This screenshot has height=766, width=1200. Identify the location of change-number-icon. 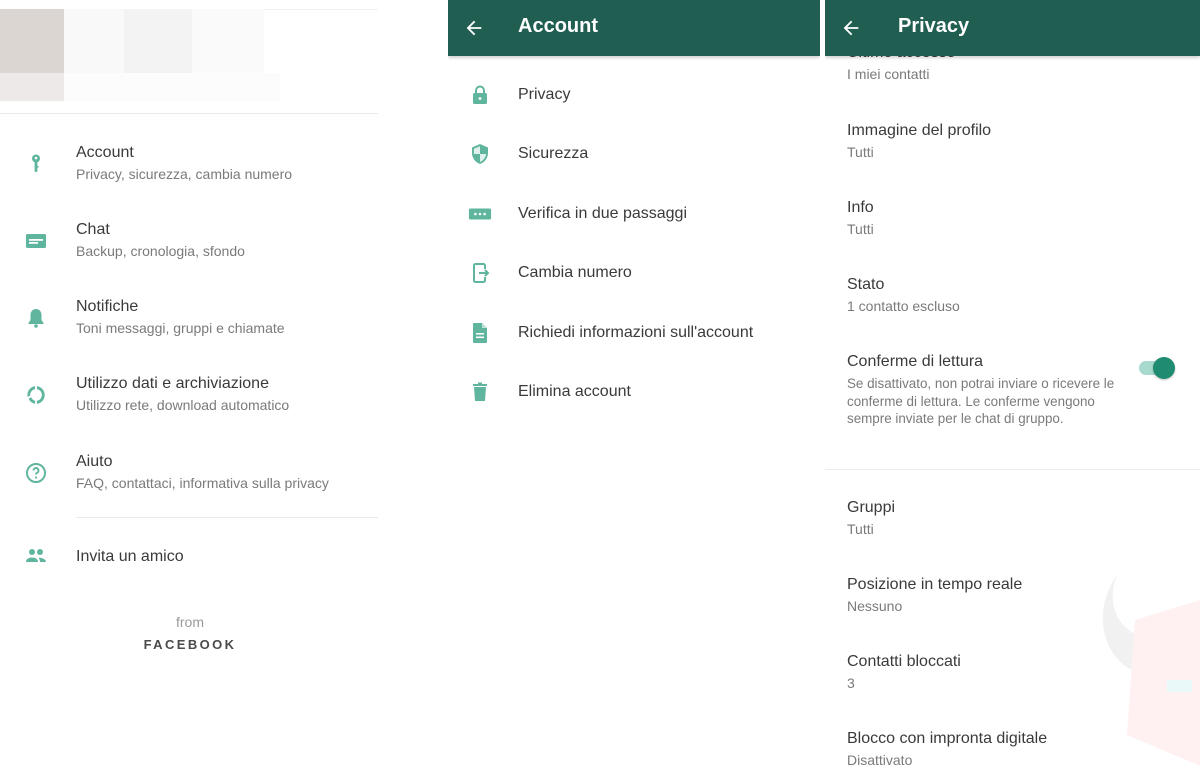
(480, 273).